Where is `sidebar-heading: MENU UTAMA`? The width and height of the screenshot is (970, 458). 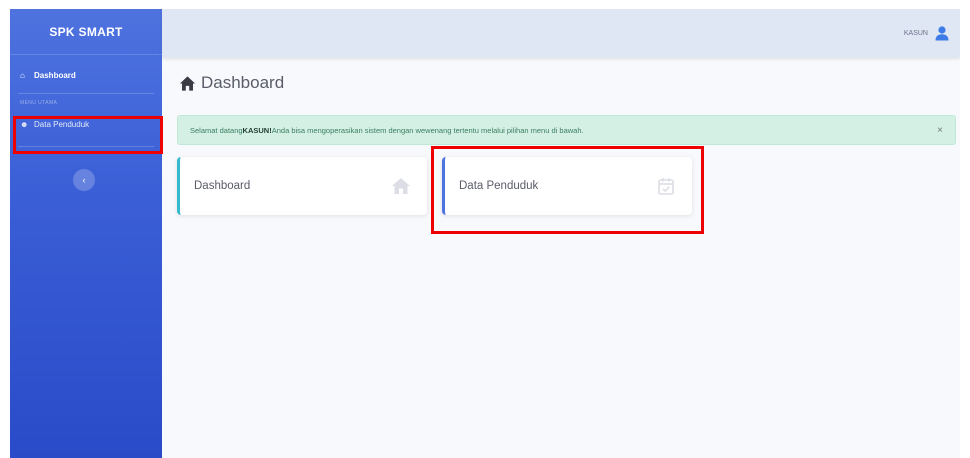 sidebar-heading: MENU UTAMA is located at coordinates (39, 103).